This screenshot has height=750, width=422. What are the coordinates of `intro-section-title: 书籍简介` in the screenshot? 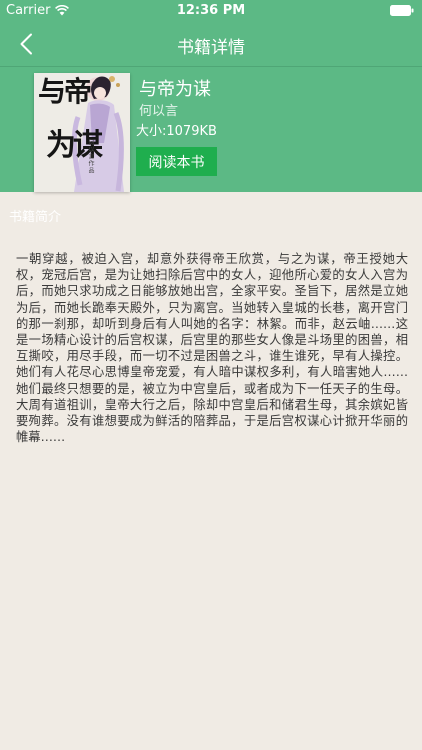 It's located at (35, 217).